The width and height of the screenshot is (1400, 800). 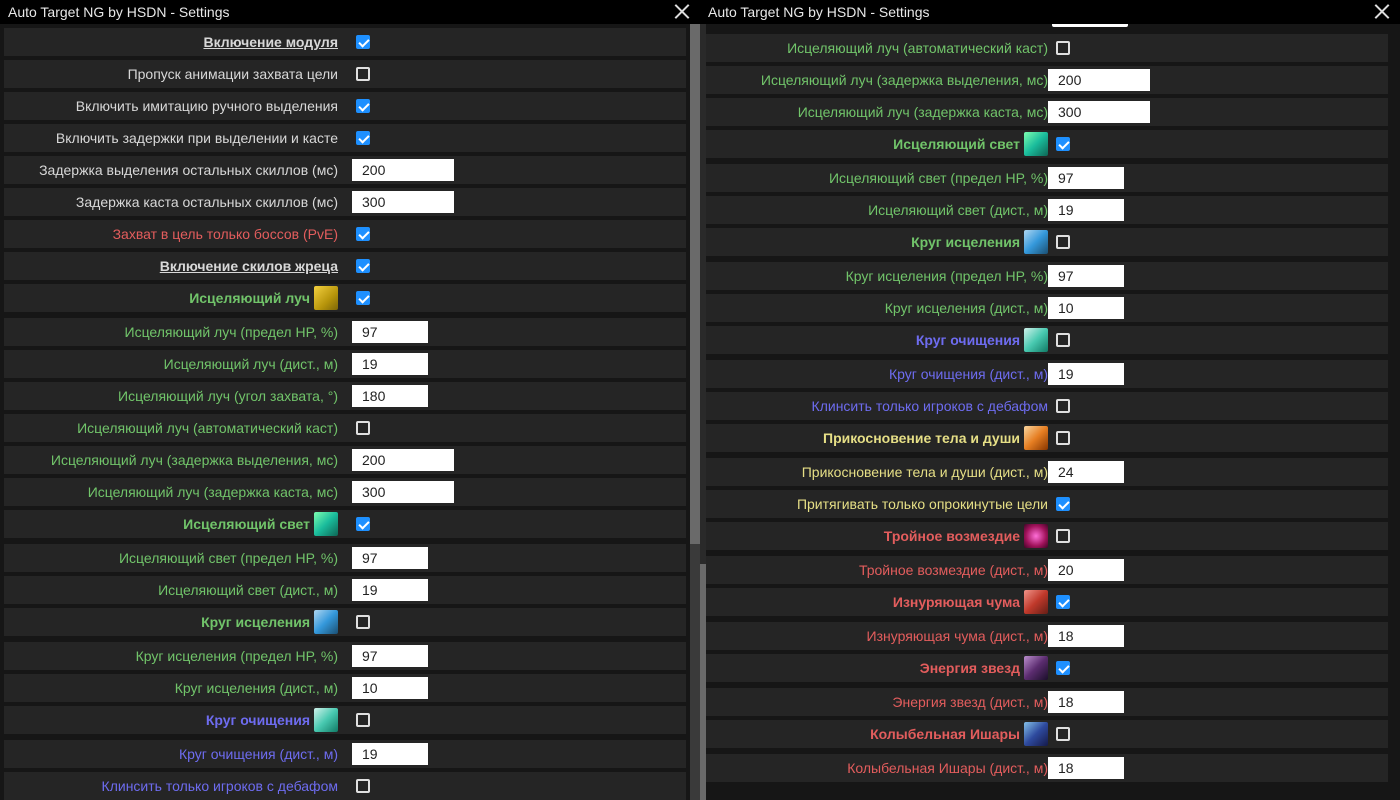 What do you see at coordinates (232, 332) in the screenshot?
I see `setting-label: Исцеляющий луч (предел HP, %)` at bounding box center [232, 332].